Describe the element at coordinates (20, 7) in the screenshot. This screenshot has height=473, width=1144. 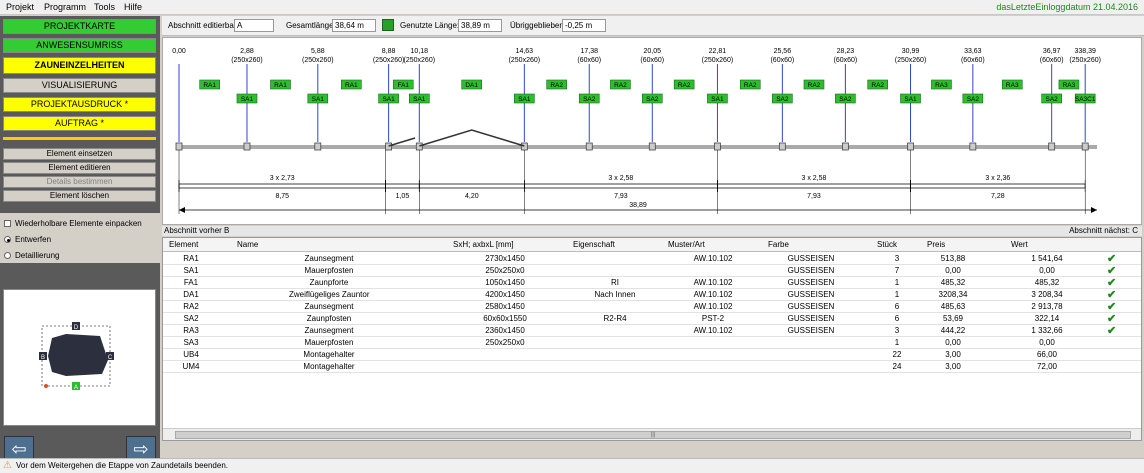
I see `menu-projekt: Projekt` at that location.